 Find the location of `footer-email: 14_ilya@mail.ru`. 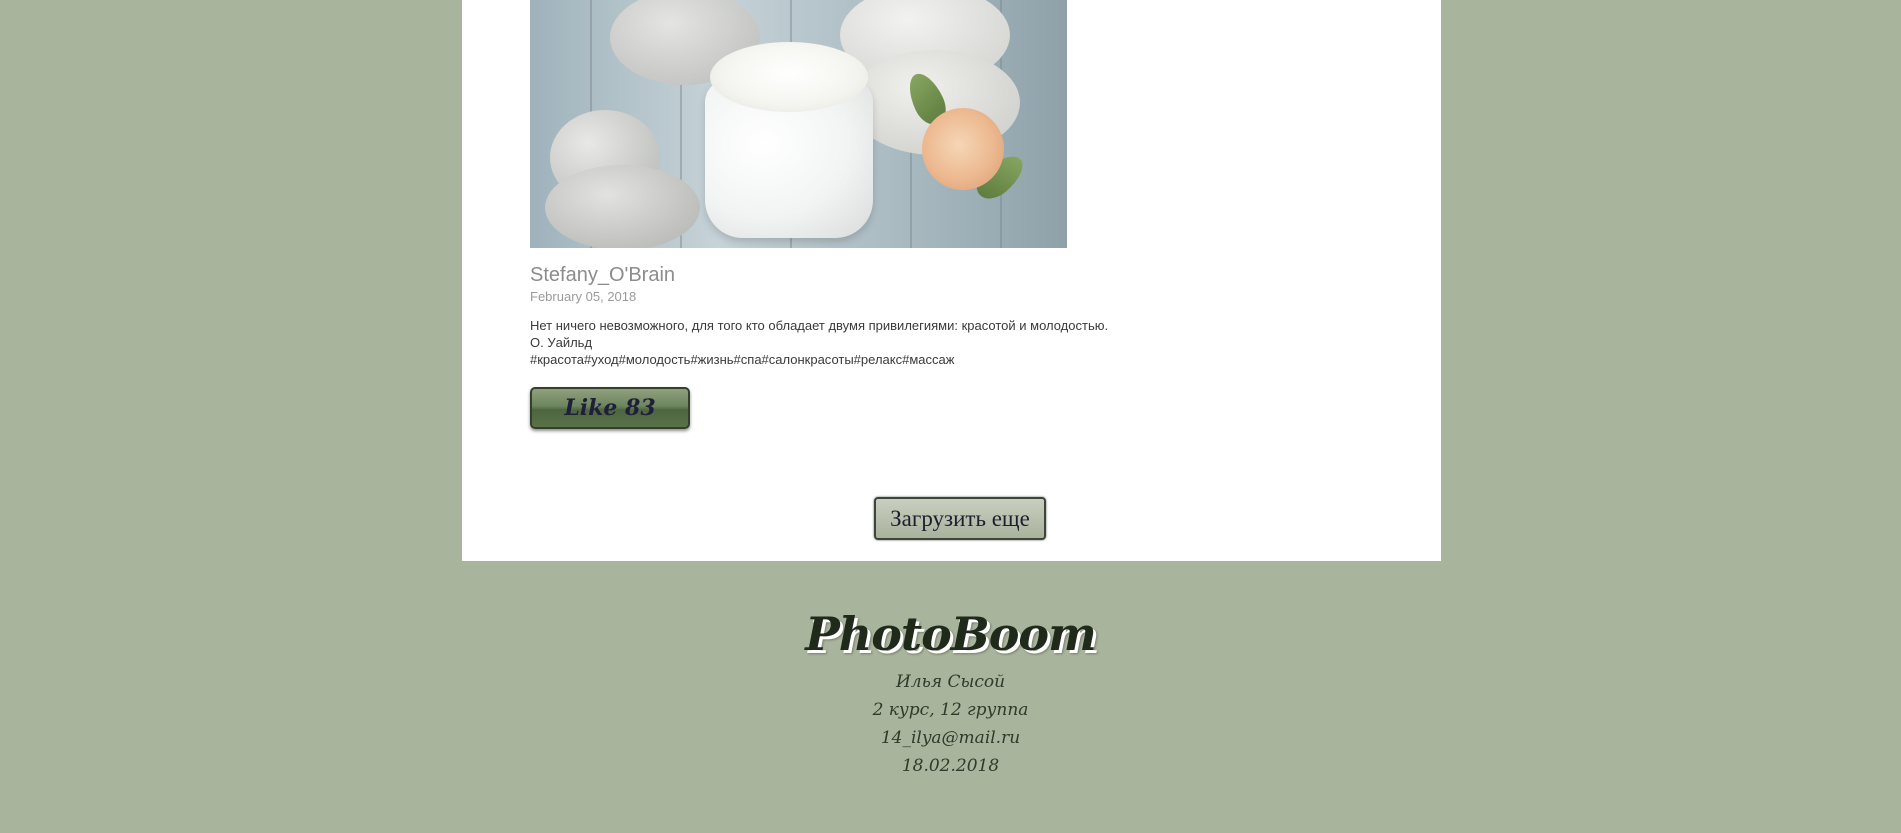

footer-email: 14_ilya@mail.ru is located at coordinates (950, 738).